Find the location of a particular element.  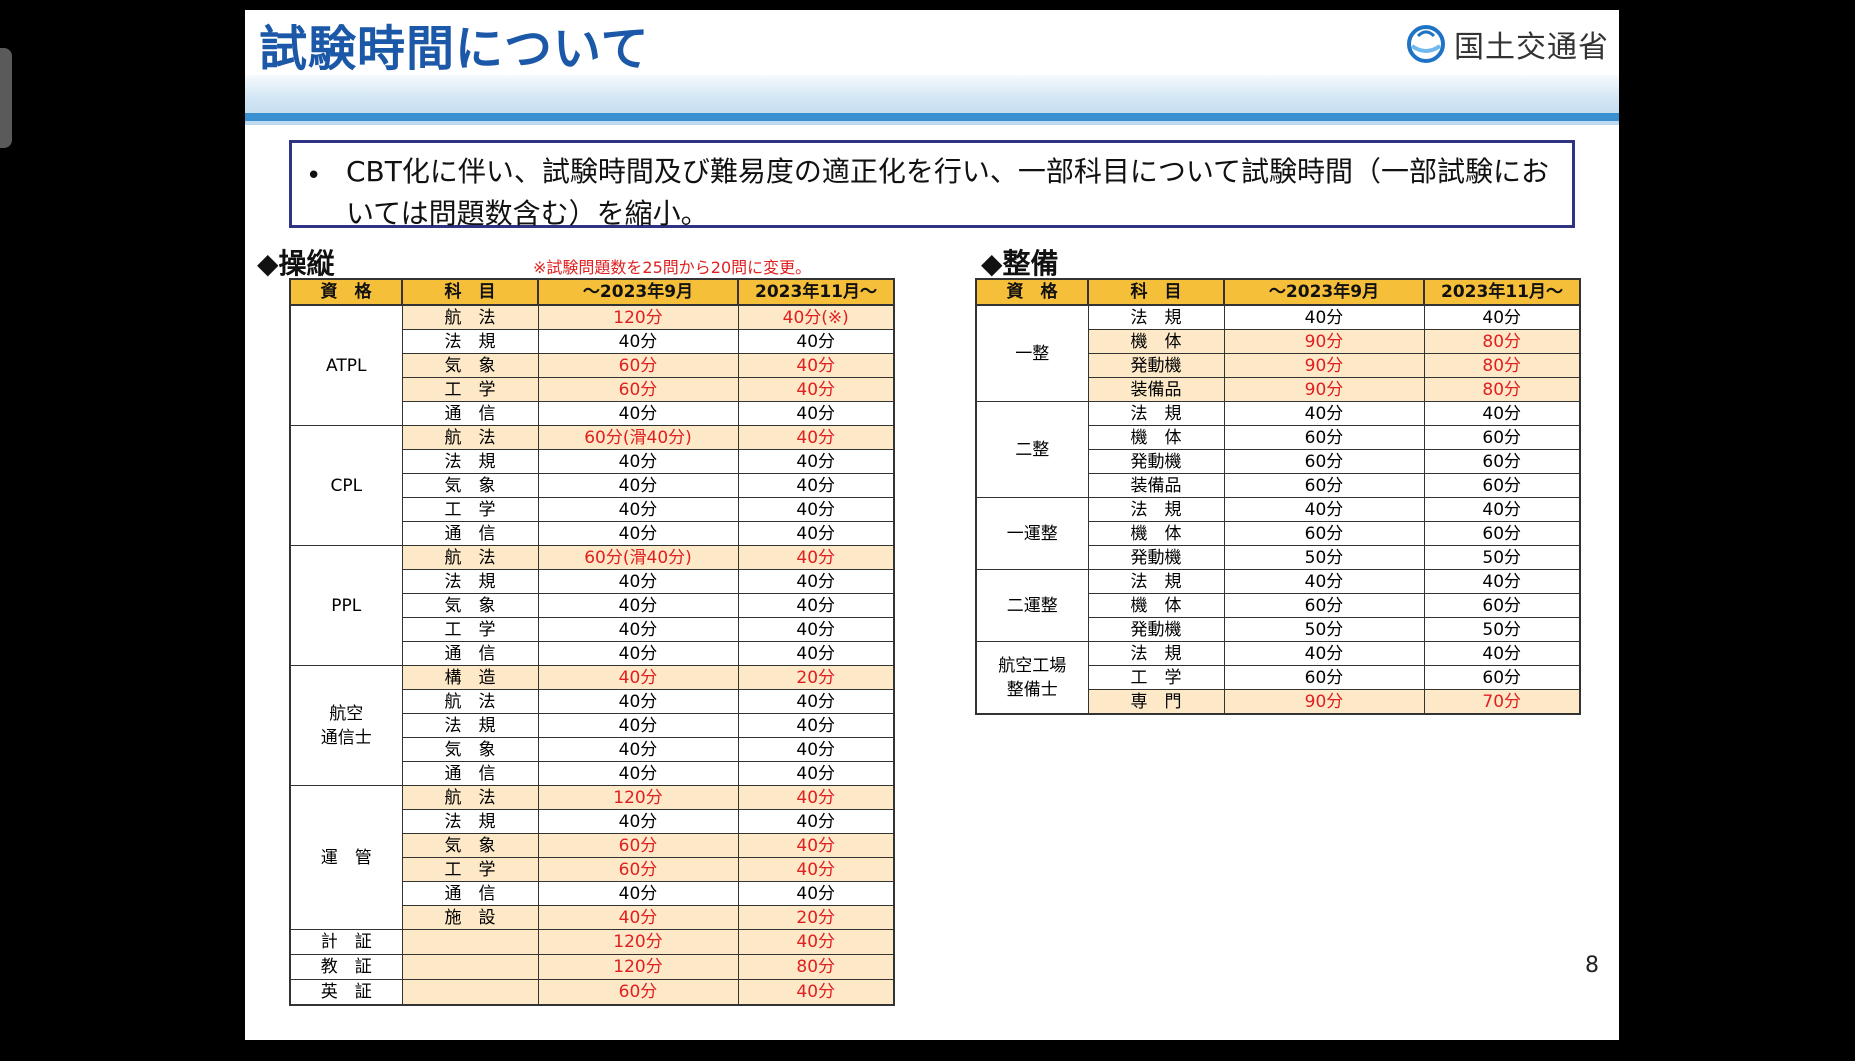

pilot-section-title: ◆操縦 is located at coordinates (296, 263).